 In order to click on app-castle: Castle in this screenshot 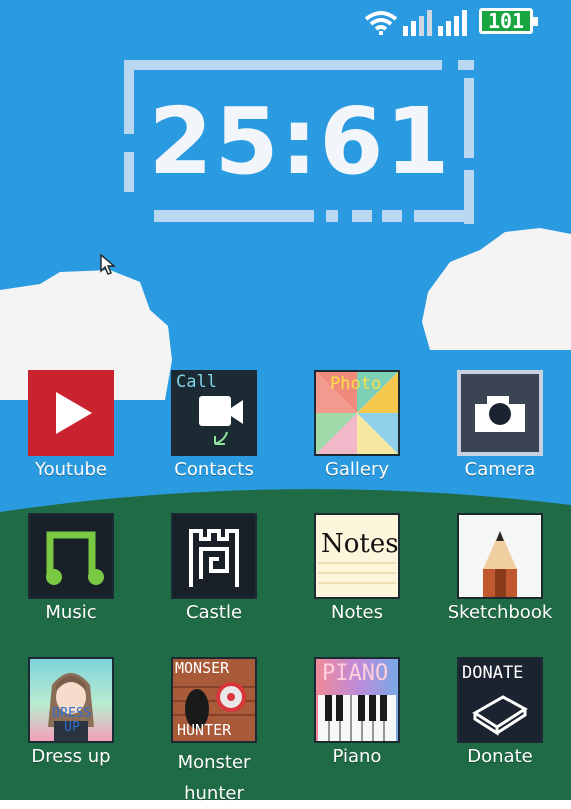, I will do `click(214, 568)`.